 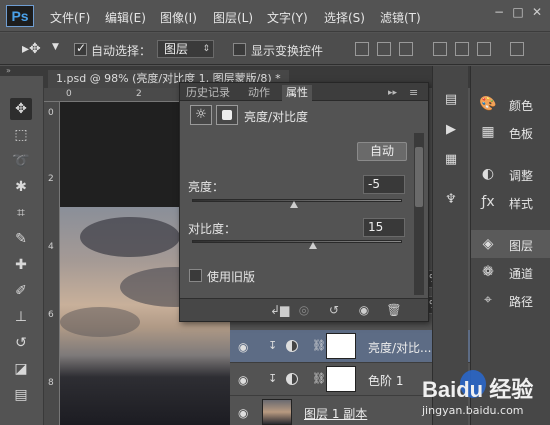 What do you see at coordinates (517, 49) in the screenshot?
I see `distribute-icon` at bounding box center [517, 49].